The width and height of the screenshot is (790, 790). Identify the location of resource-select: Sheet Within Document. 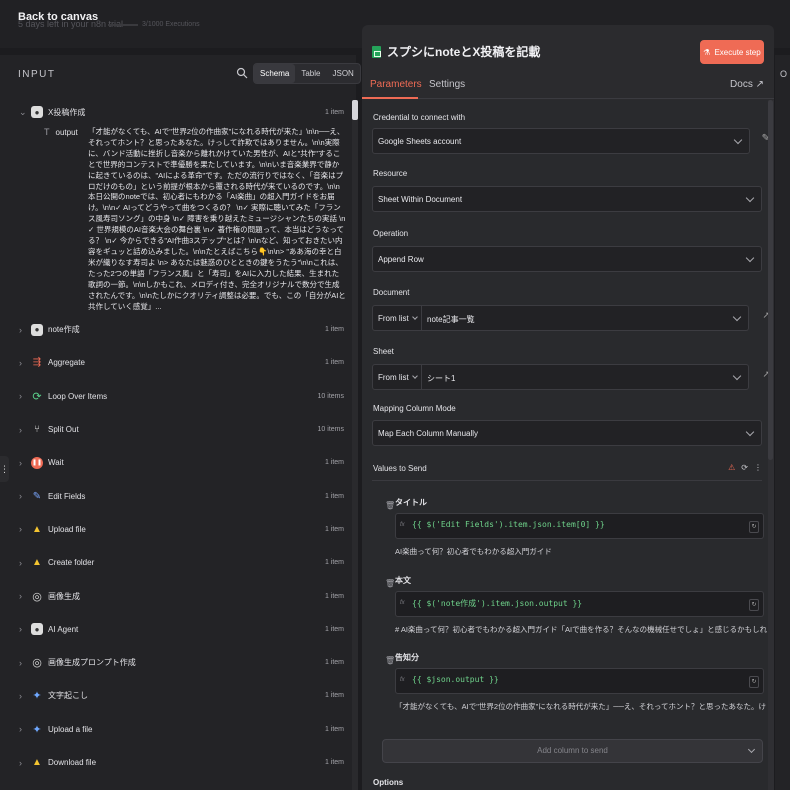
(567, 199).